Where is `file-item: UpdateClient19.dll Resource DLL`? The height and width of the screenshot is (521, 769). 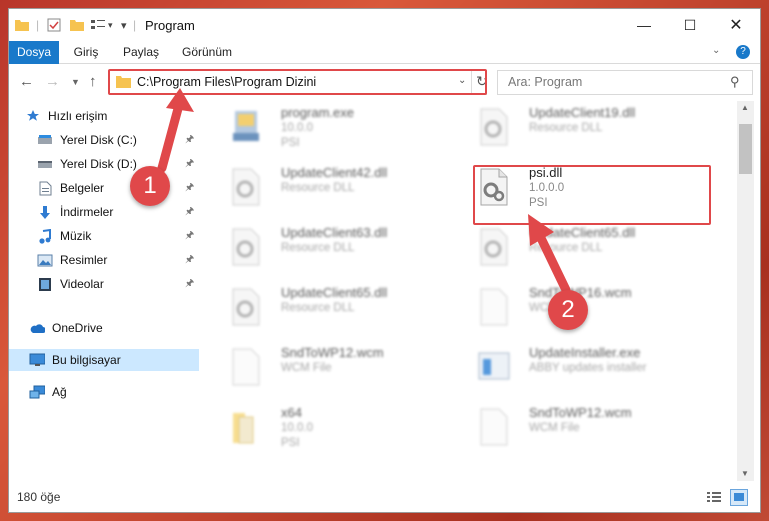
file-item: UpdateClient19.dll Resource DLL is located at coordinates (584, 131).